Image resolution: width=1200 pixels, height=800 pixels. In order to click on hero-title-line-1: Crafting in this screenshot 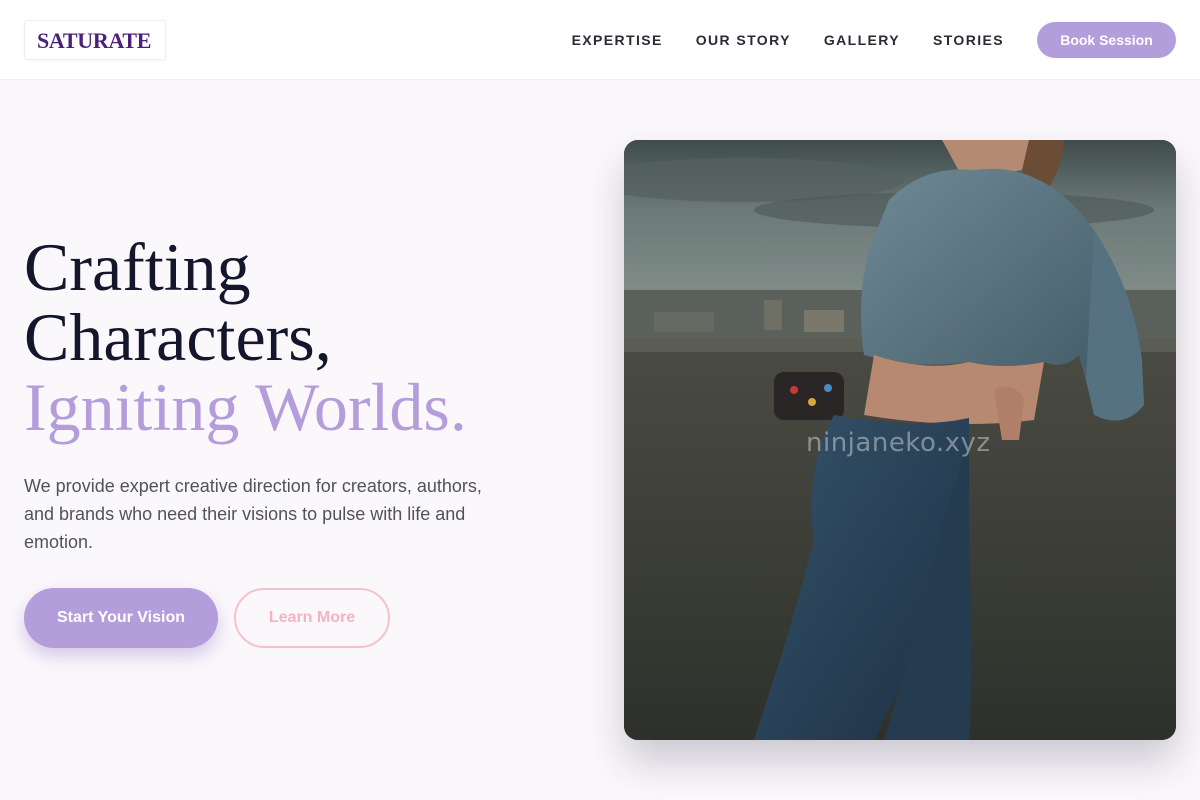, I will do `click(137, 267)`.